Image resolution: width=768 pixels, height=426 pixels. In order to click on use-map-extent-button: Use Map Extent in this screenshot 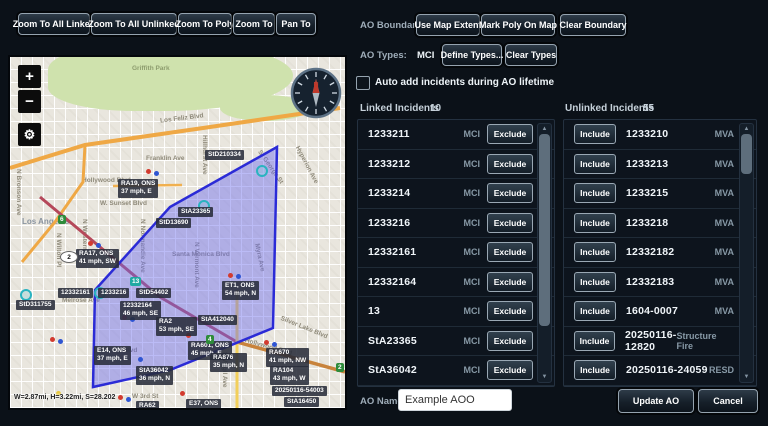, I will do `click(448, 25)`.